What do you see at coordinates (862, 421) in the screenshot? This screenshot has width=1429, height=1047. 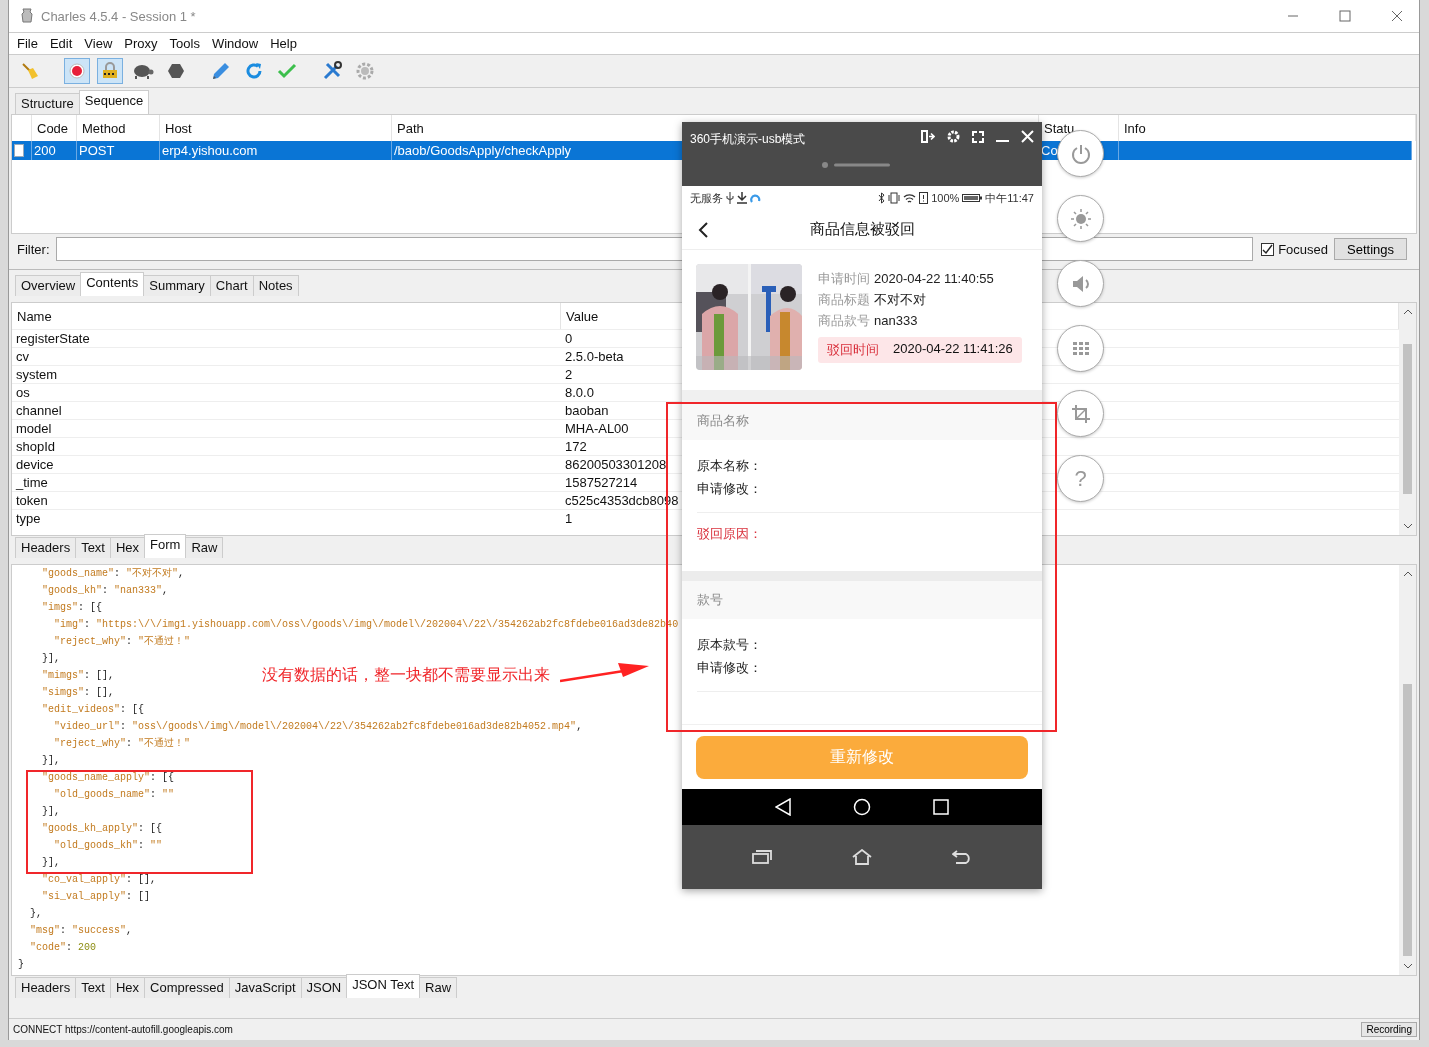 I see `section-header: 商品名称` at bounding box center [862, 421].